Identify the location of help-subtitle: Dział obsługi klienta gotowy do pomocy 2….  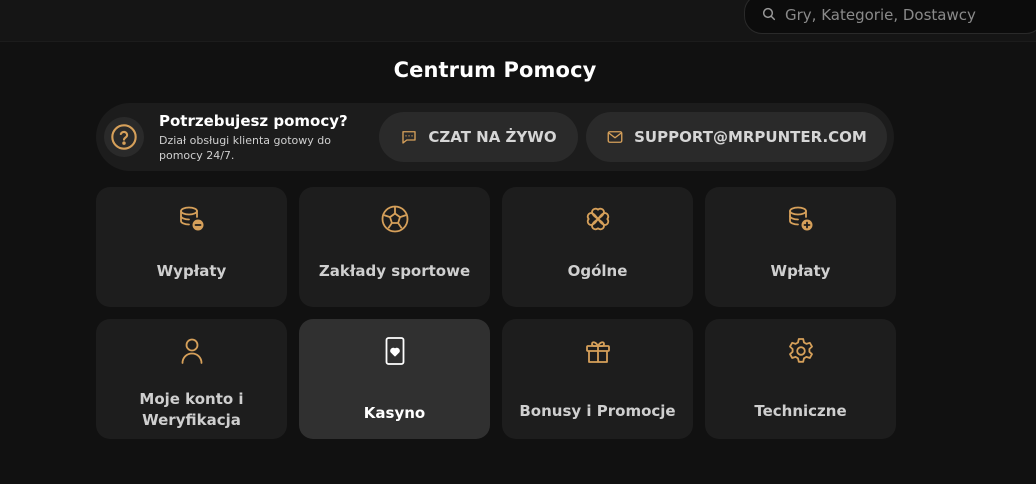
(245, 148).